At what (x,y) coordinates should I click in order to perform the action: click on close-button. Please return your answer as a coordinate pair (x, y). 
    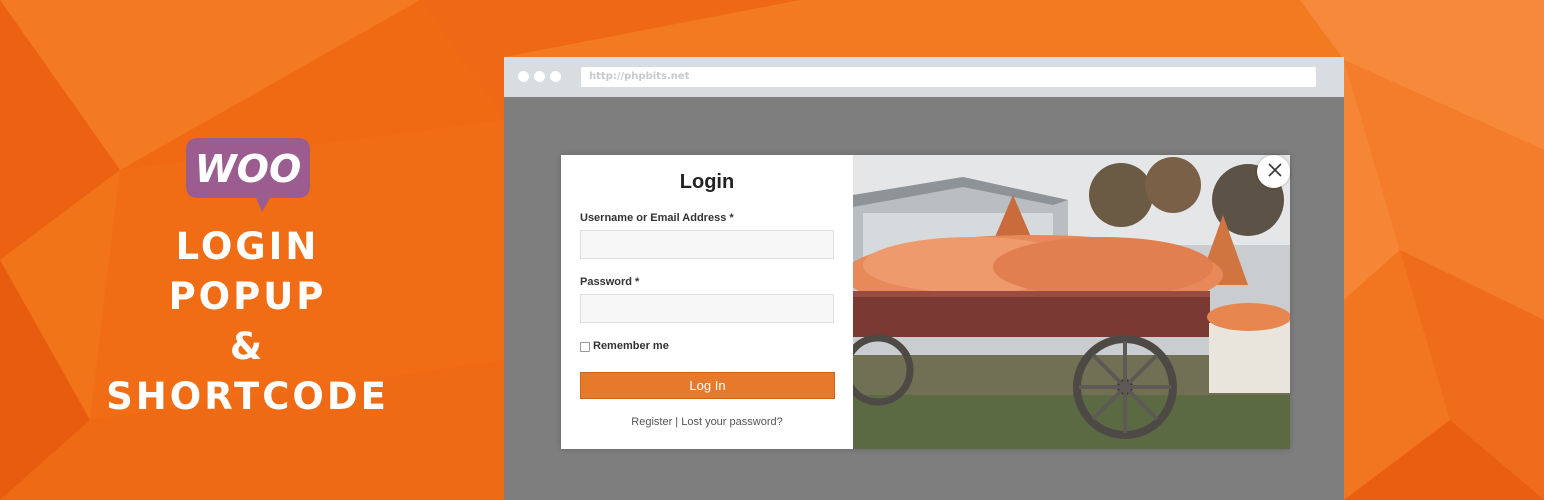
    Looking at the image, I should click on (1273, 171).